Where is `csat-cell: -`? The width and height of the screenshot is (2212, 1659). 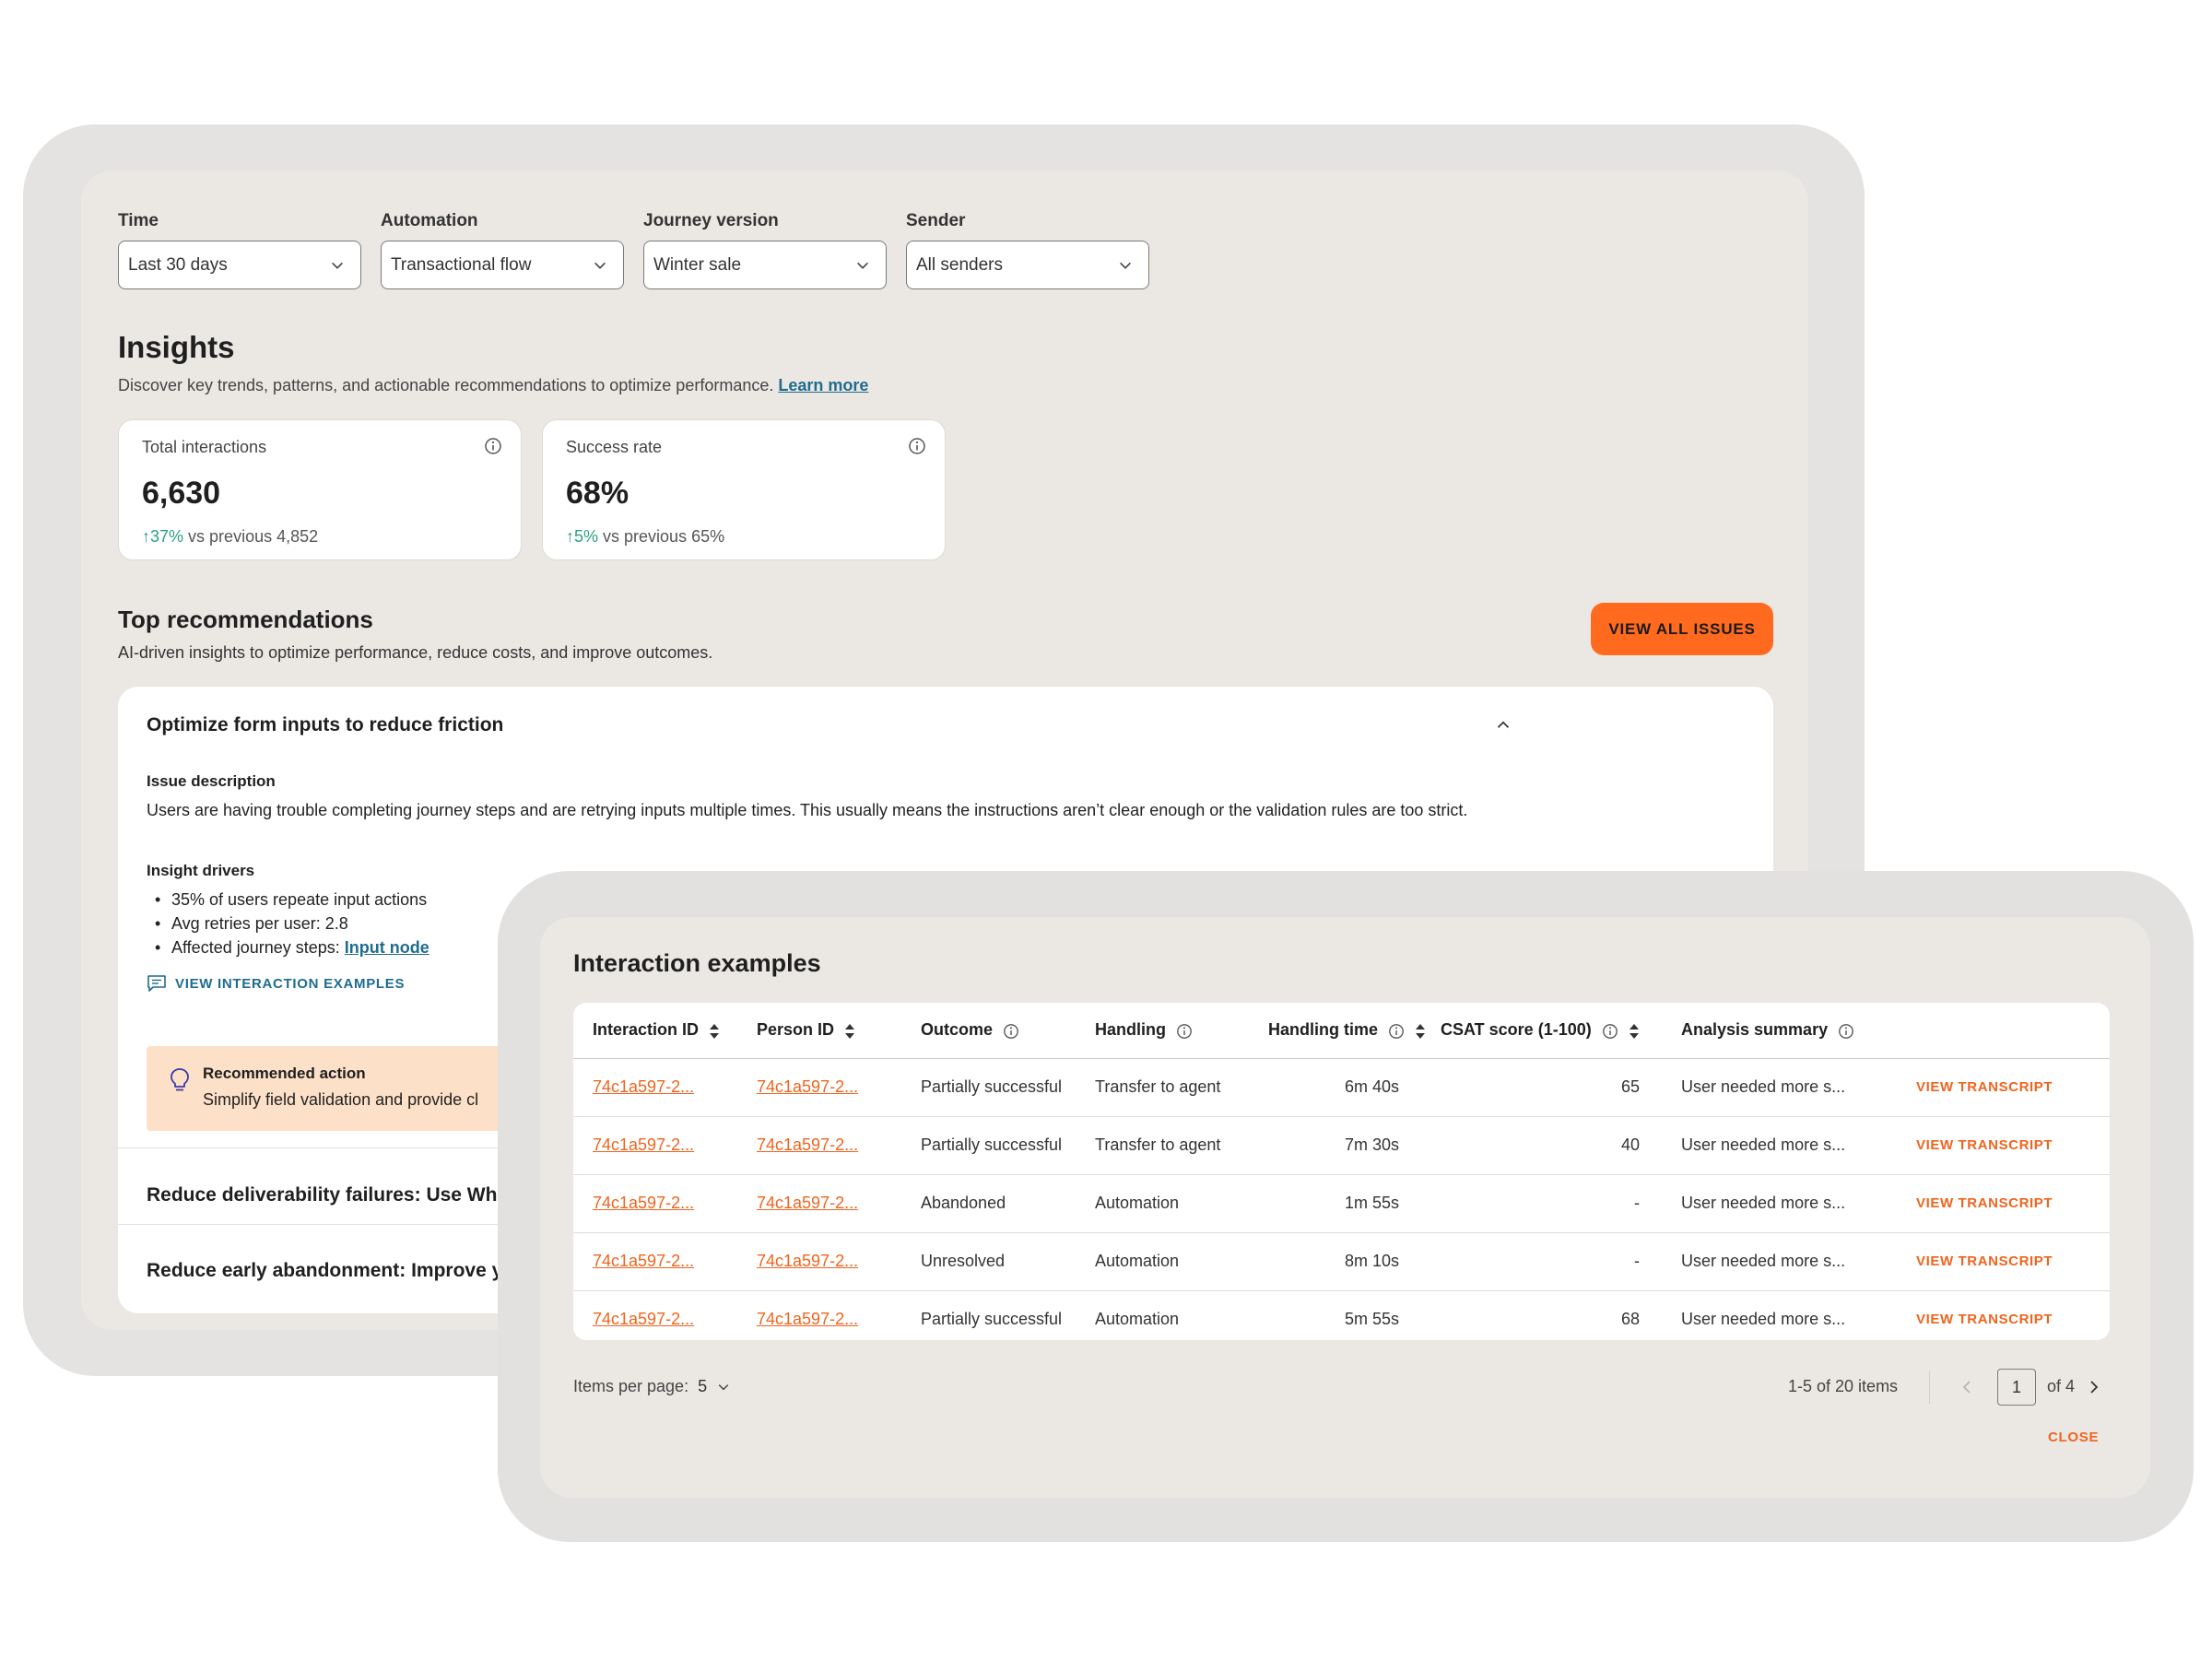
csat-cell: - is located at coordinates (1541, 1261).